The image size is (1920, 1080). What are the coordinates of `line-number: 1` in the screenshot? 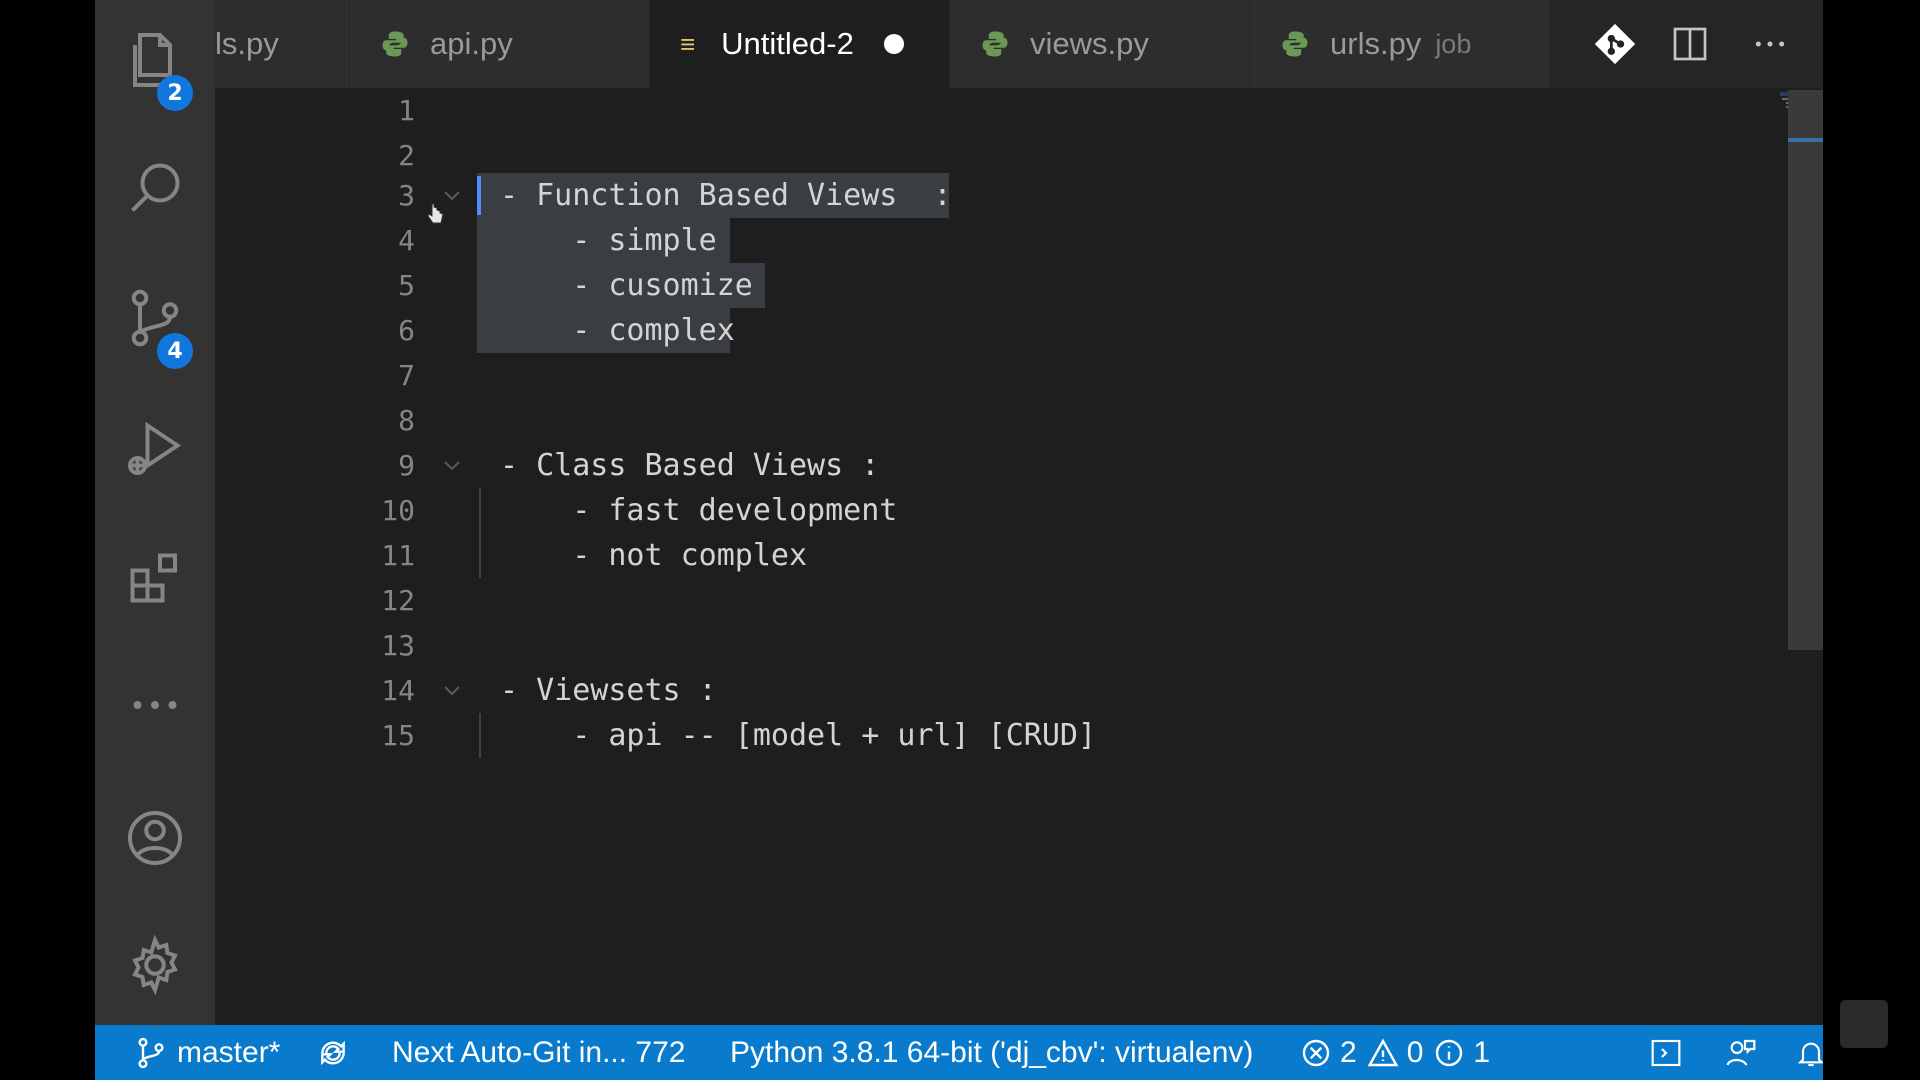 It's located at (406, 110).